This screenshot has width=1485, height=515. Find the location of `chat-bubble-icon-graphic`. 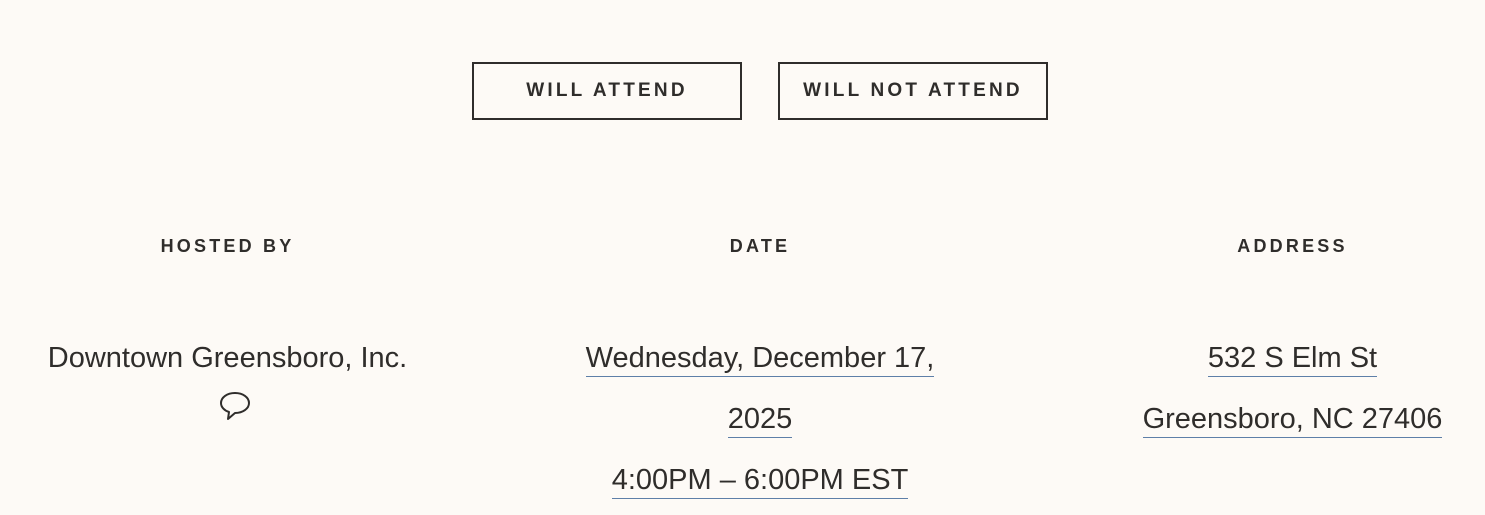

chat-bubble-icon-graphic is located at coordinates (234, 406).